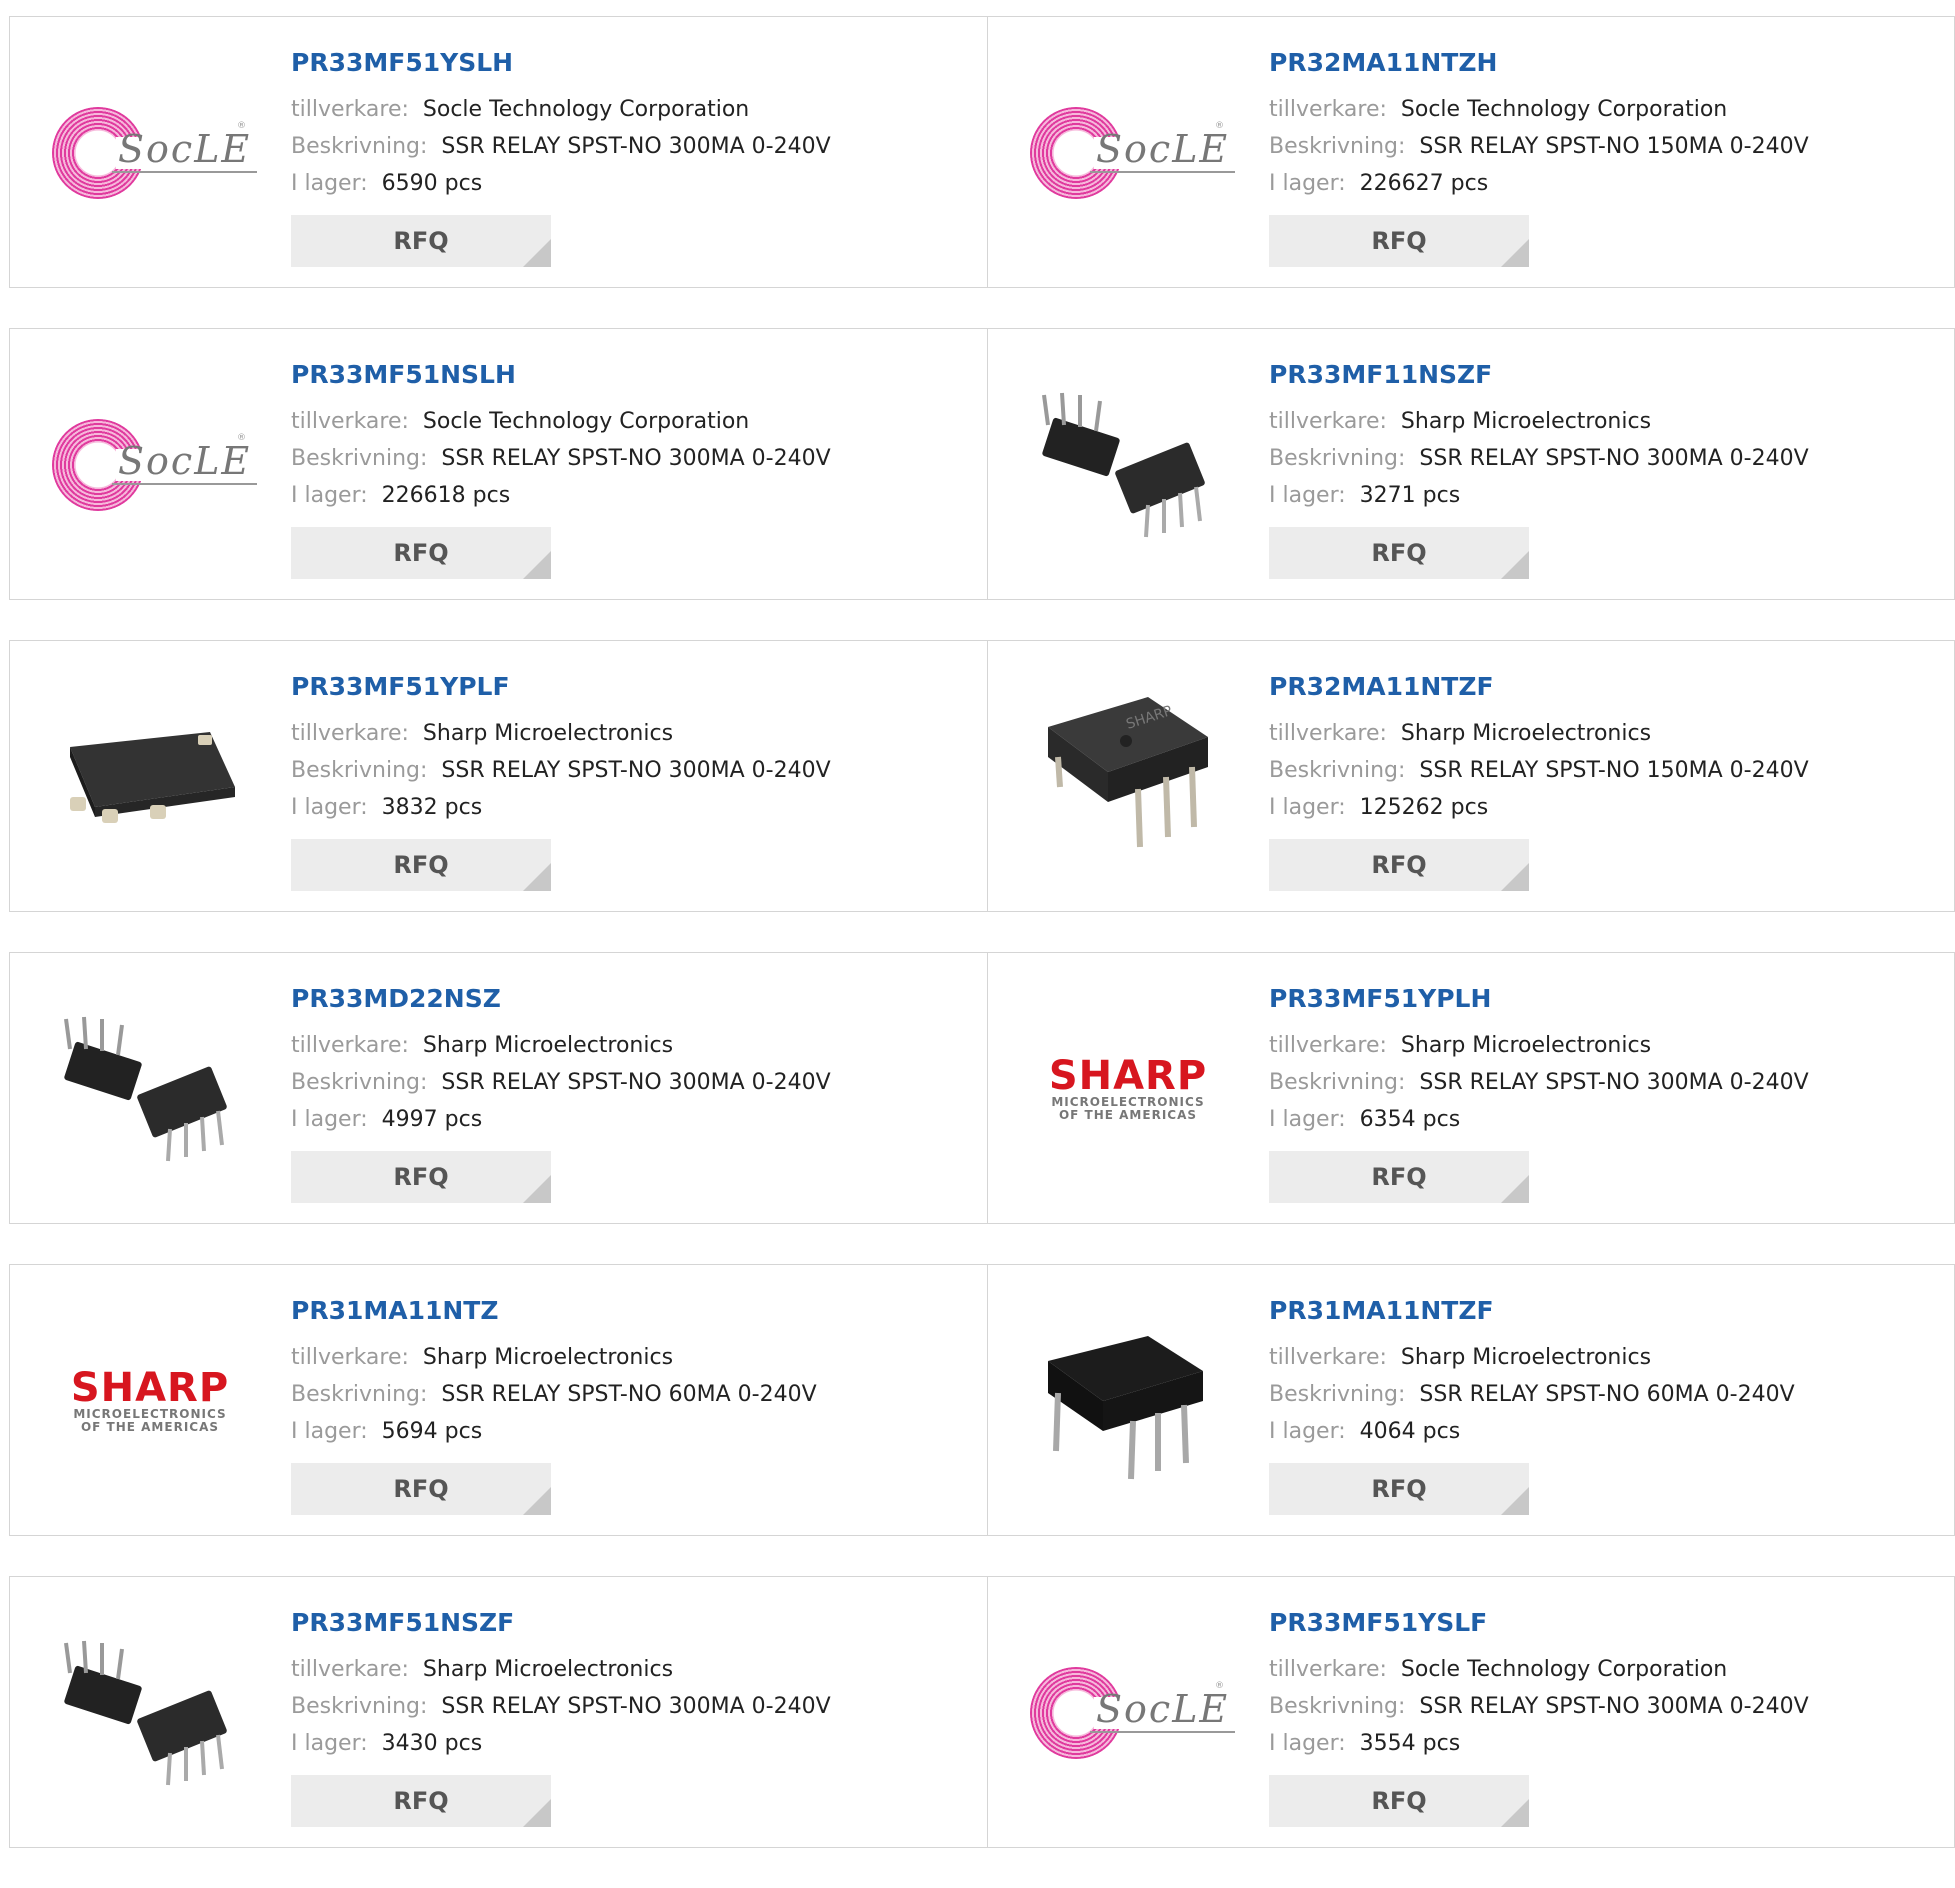 This screenshot has height=1888, width=1955. I want to click on stock-line: I lager: 5694 pcs, so click(554, 1431).